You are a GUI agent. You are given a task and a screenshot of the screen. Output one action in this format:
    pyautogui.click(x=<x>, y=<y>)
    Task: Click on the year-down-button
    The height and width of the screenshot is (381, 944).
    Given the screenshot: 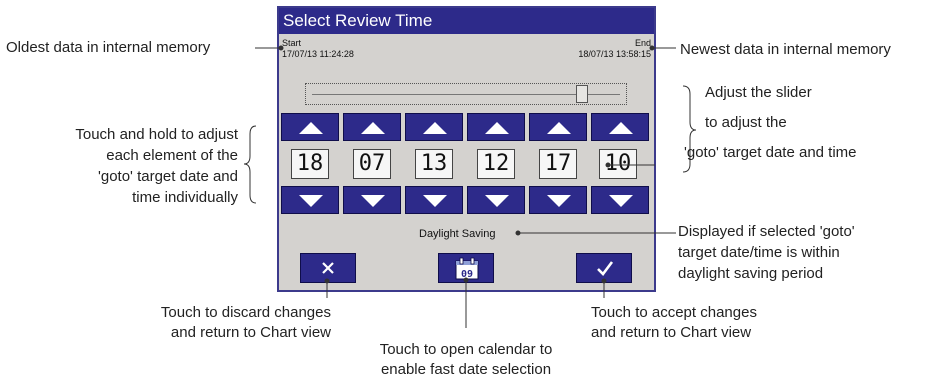 What is the action you would take?
    pyautogui.click(x=434, y=200)
    